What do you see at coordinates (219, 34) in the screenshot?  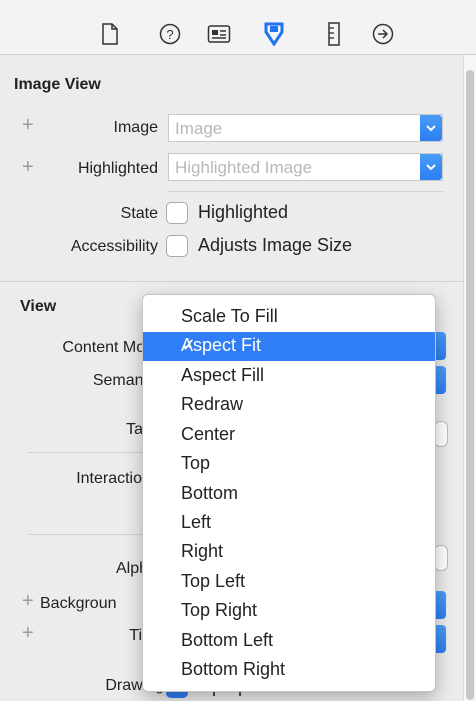 I see `identity-inspector-icon` at bounding box center [219, 34].